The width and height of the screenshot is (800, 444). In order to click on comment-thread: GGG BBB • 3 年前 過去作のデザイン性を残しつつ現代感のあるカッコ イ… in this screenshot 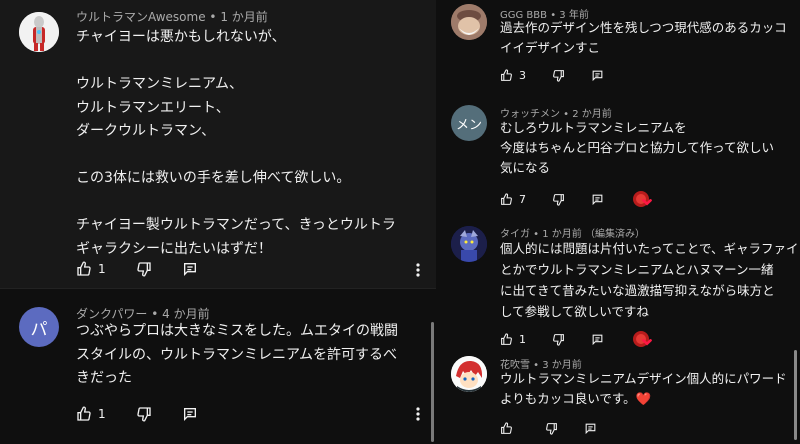, I will do `click(618, 50)`.